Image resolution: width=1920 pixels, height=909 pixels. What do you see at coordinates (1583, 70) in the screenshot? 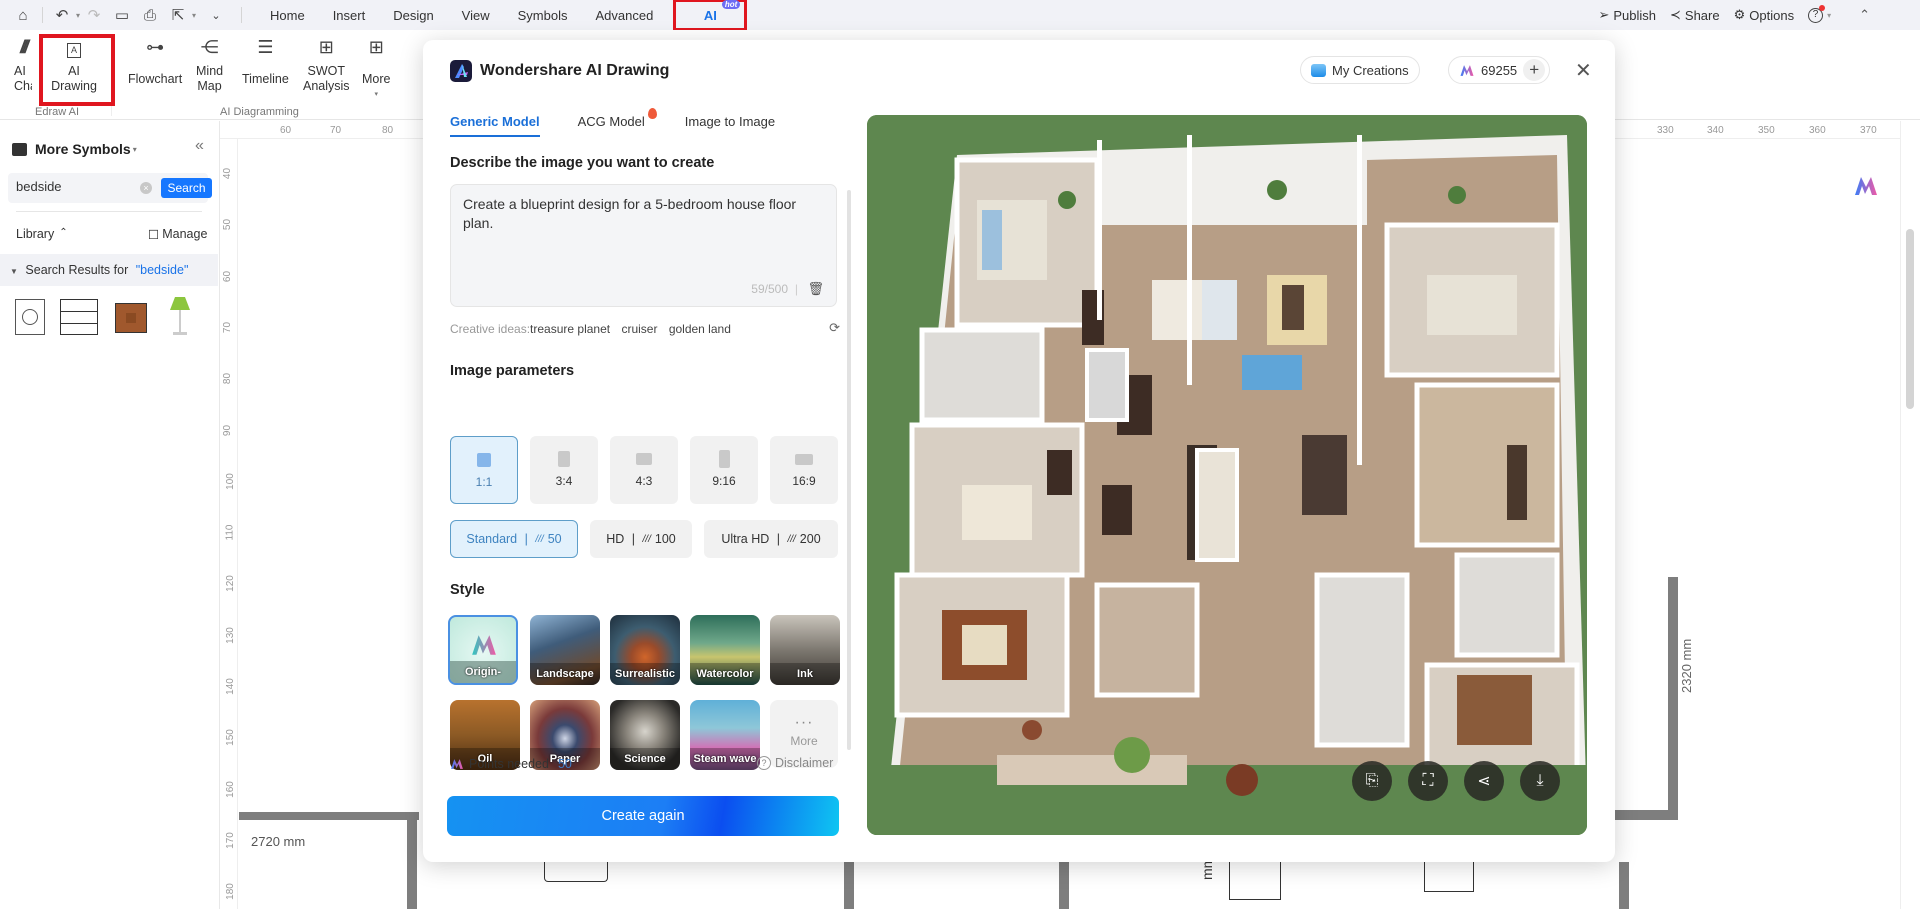
I see `close-dialog-icon: ✕` at bounding box center [1583, 70].